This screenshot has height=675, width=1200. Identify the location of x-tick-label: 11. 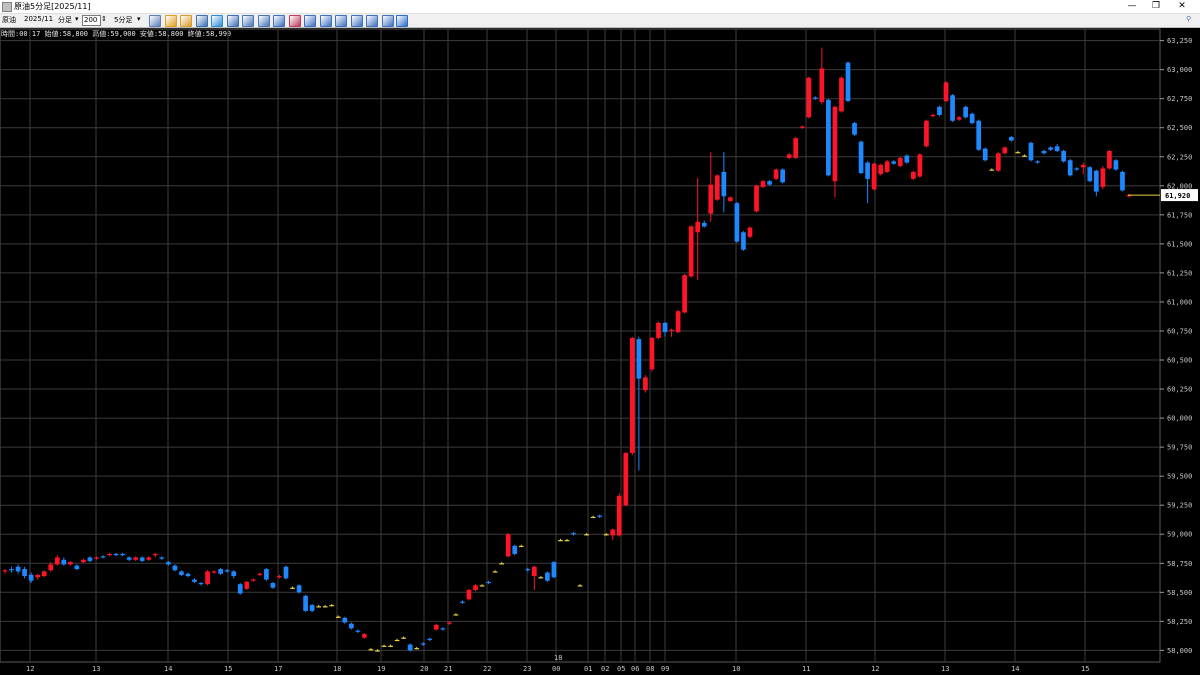
(806, 669).